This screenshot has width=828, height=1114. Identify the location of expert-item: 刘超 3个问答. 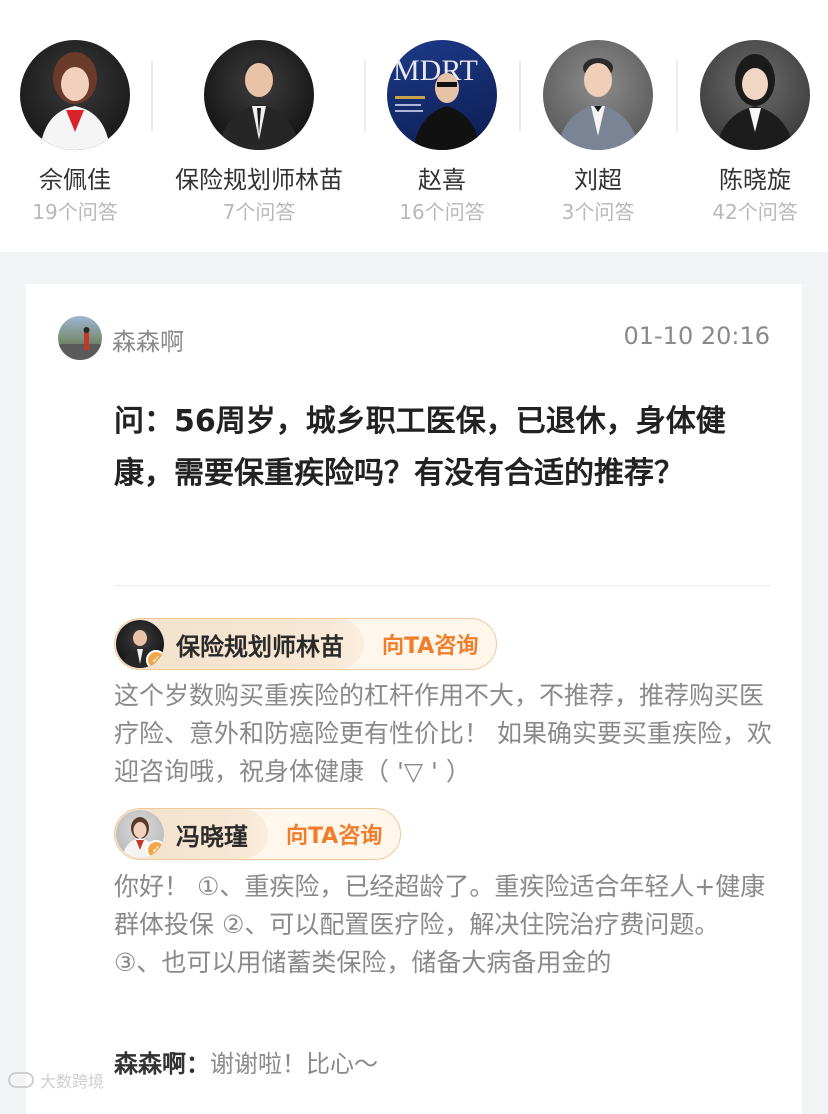
(598, 133).